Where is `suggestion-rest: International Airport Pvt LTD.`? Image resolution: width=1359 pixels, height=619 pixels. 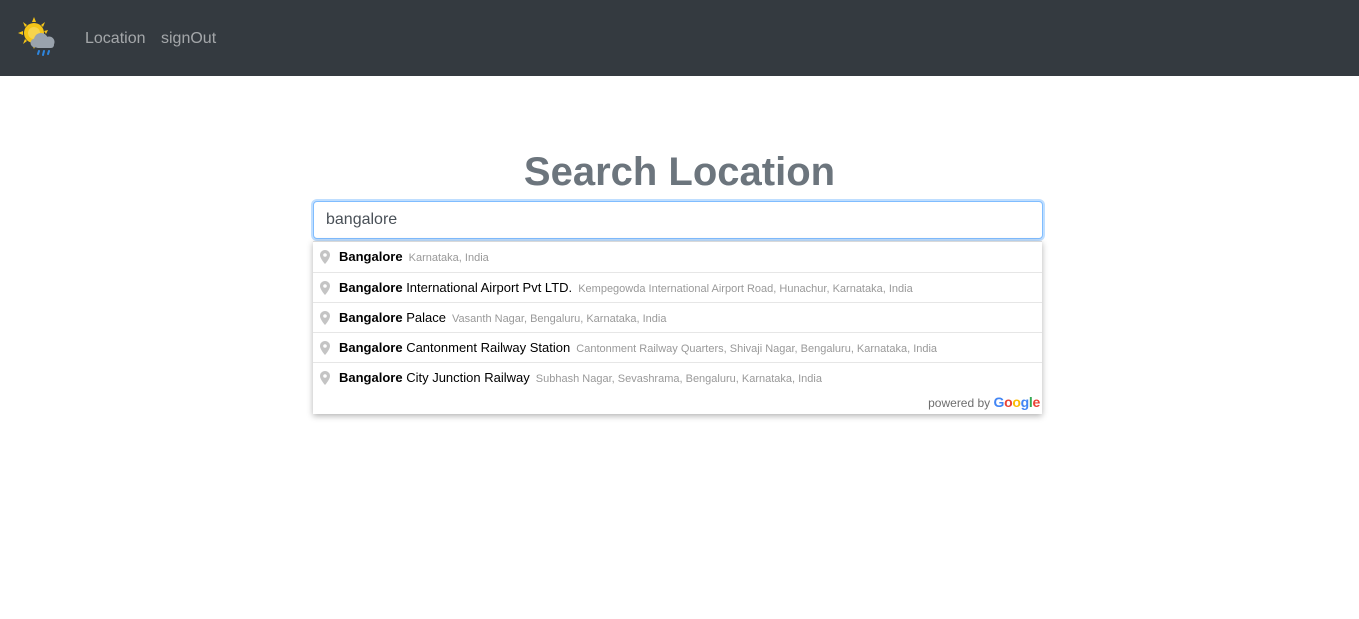
suggestion-rest: International Airport Pvt LTD. is located at coordinates (487, 287).